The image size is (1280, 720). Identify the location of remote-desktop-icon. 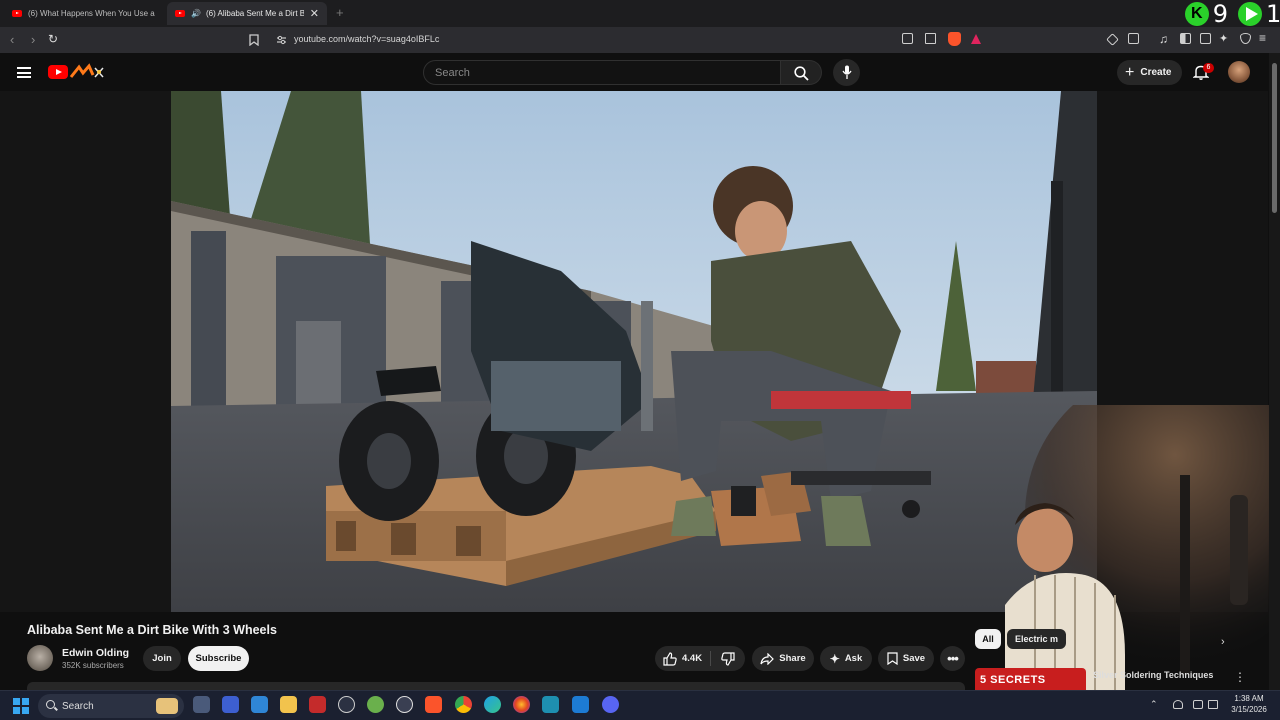
(259, 704).